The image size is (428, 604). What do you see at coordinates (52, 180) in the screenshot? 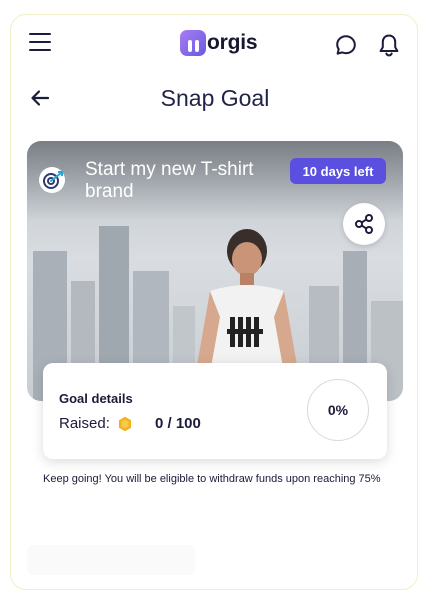
I see `target-icon` at bounding box center [52, 180].